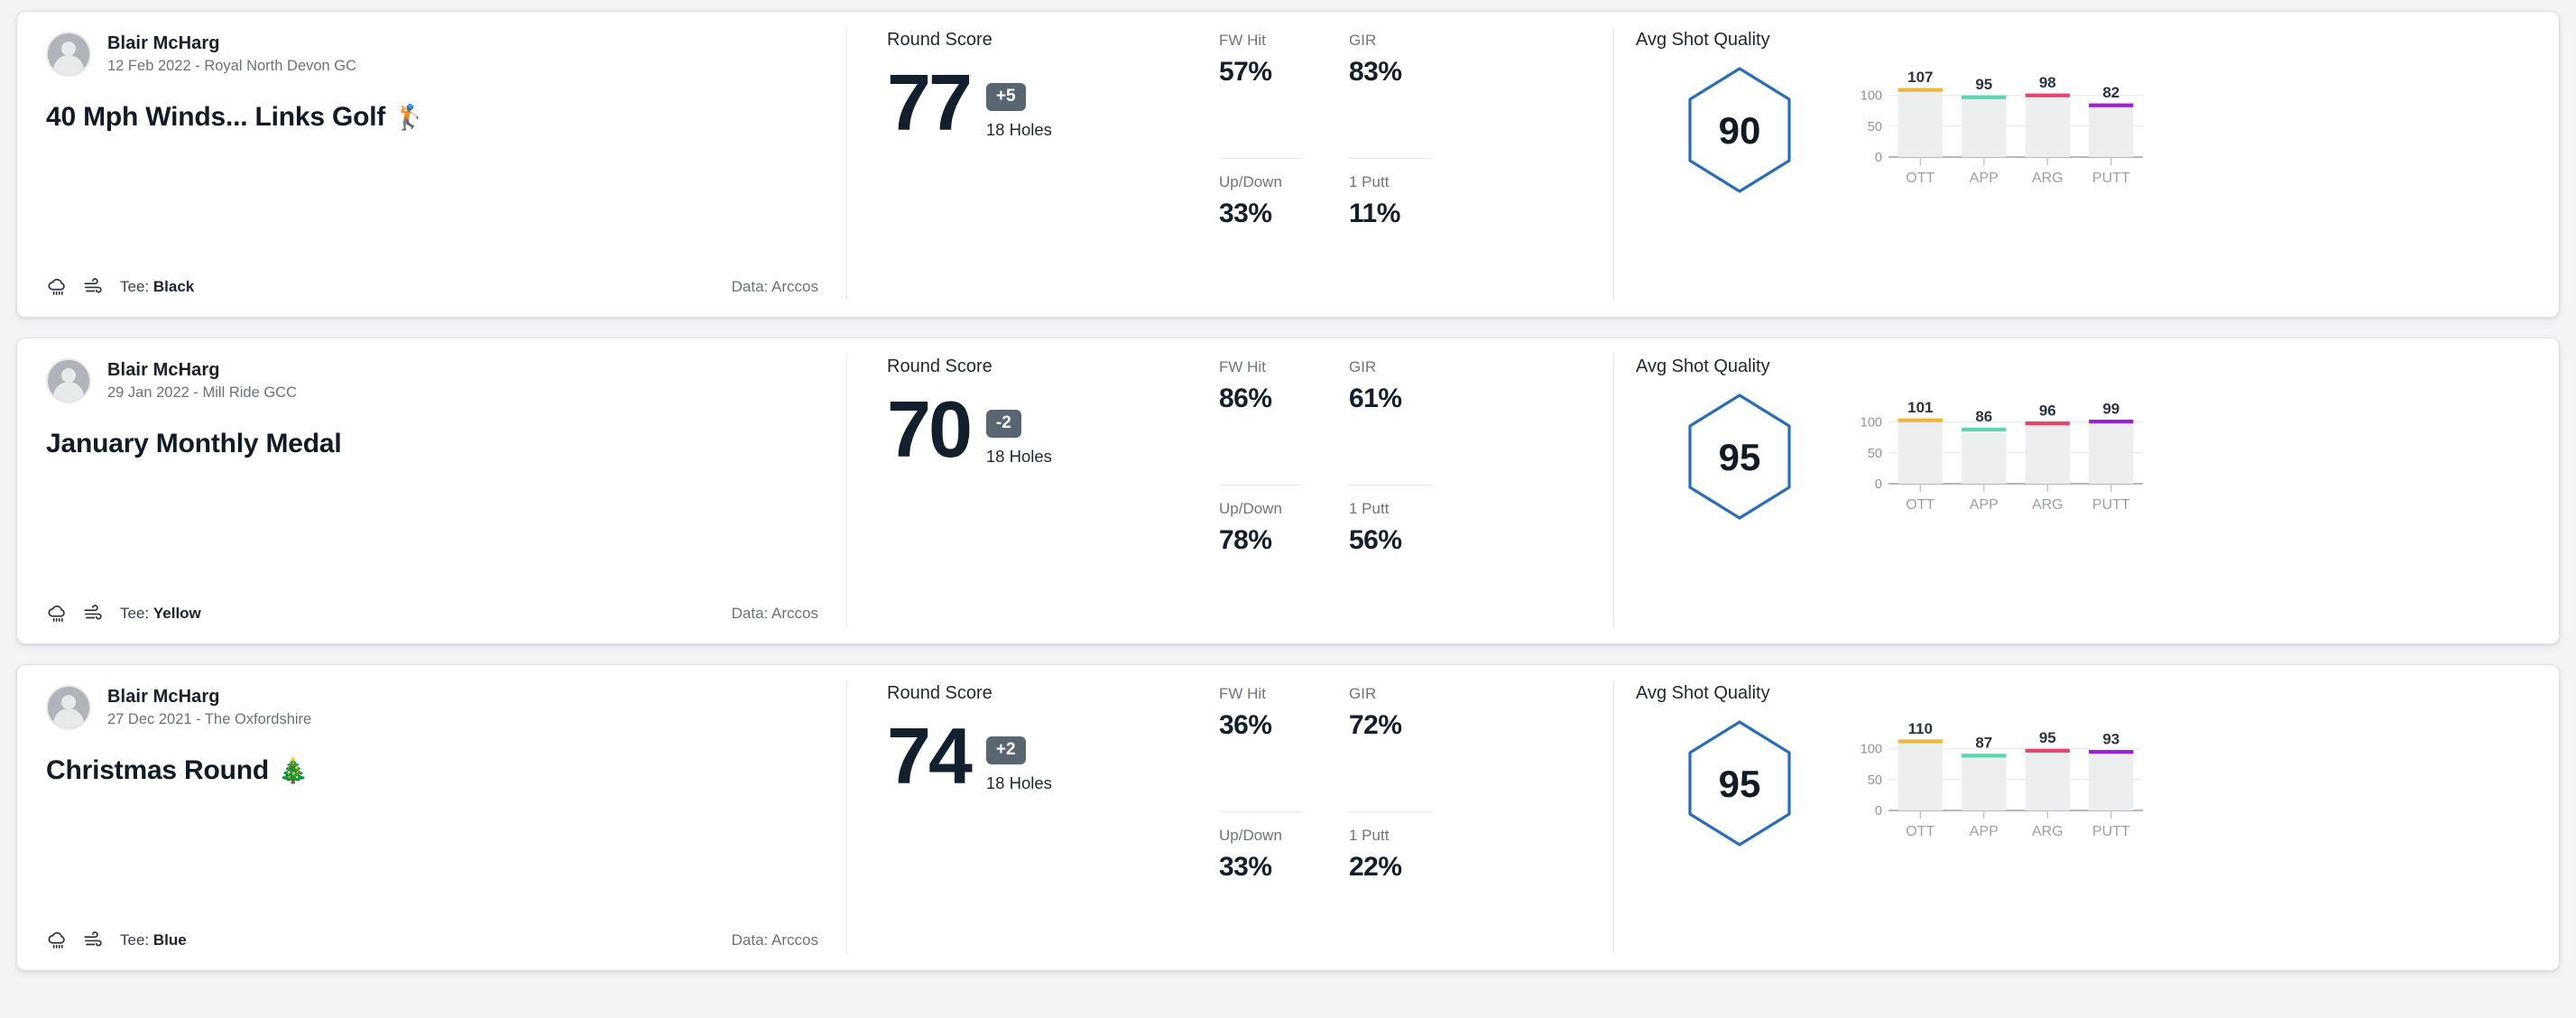 This screenshot has width=2576, height=1018. What do you see at coordinates (1920, 407) in the screenshot?
I see `bar-value-label: 101` at bounding box center [1920, 407].